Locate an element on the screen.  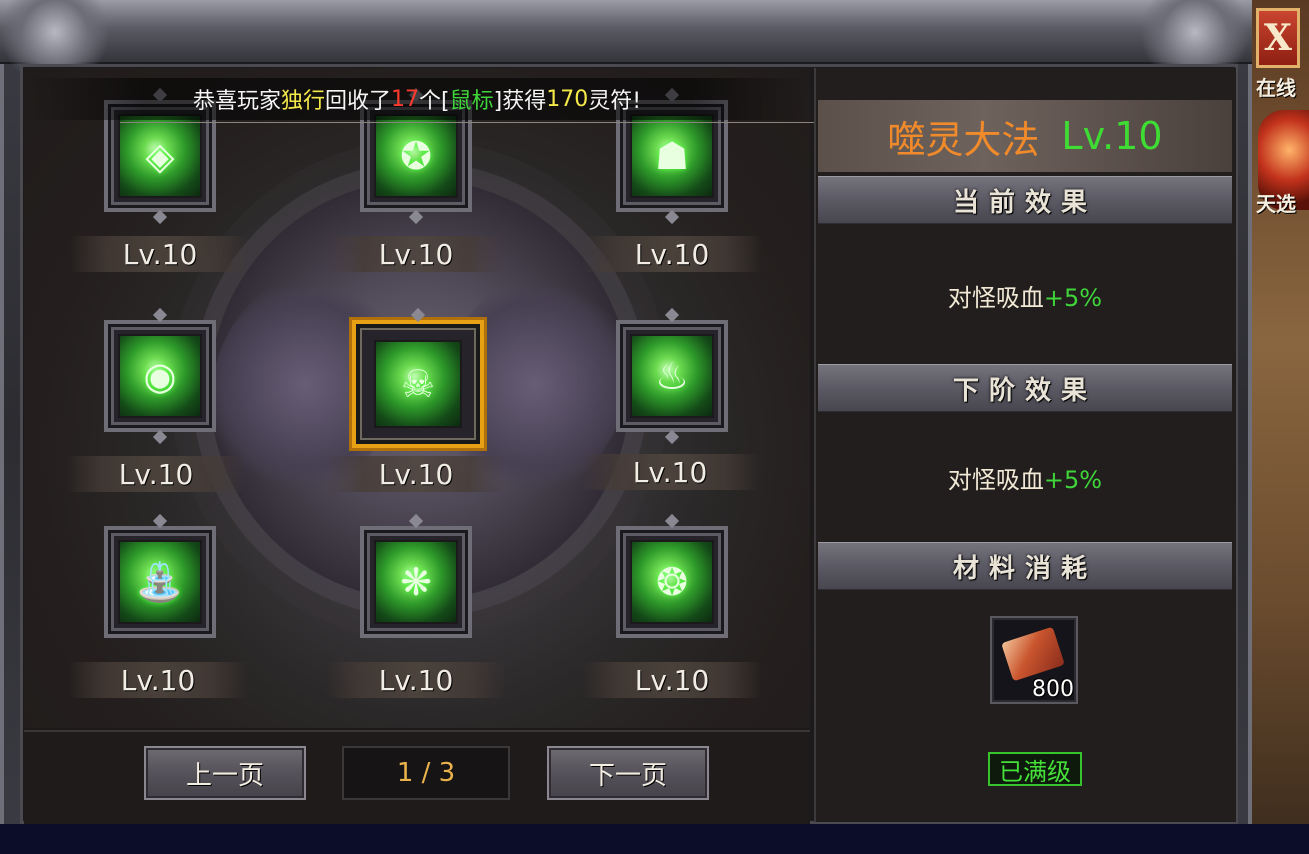
announce-item: 鼠标 is located at coordinates (471, 101).